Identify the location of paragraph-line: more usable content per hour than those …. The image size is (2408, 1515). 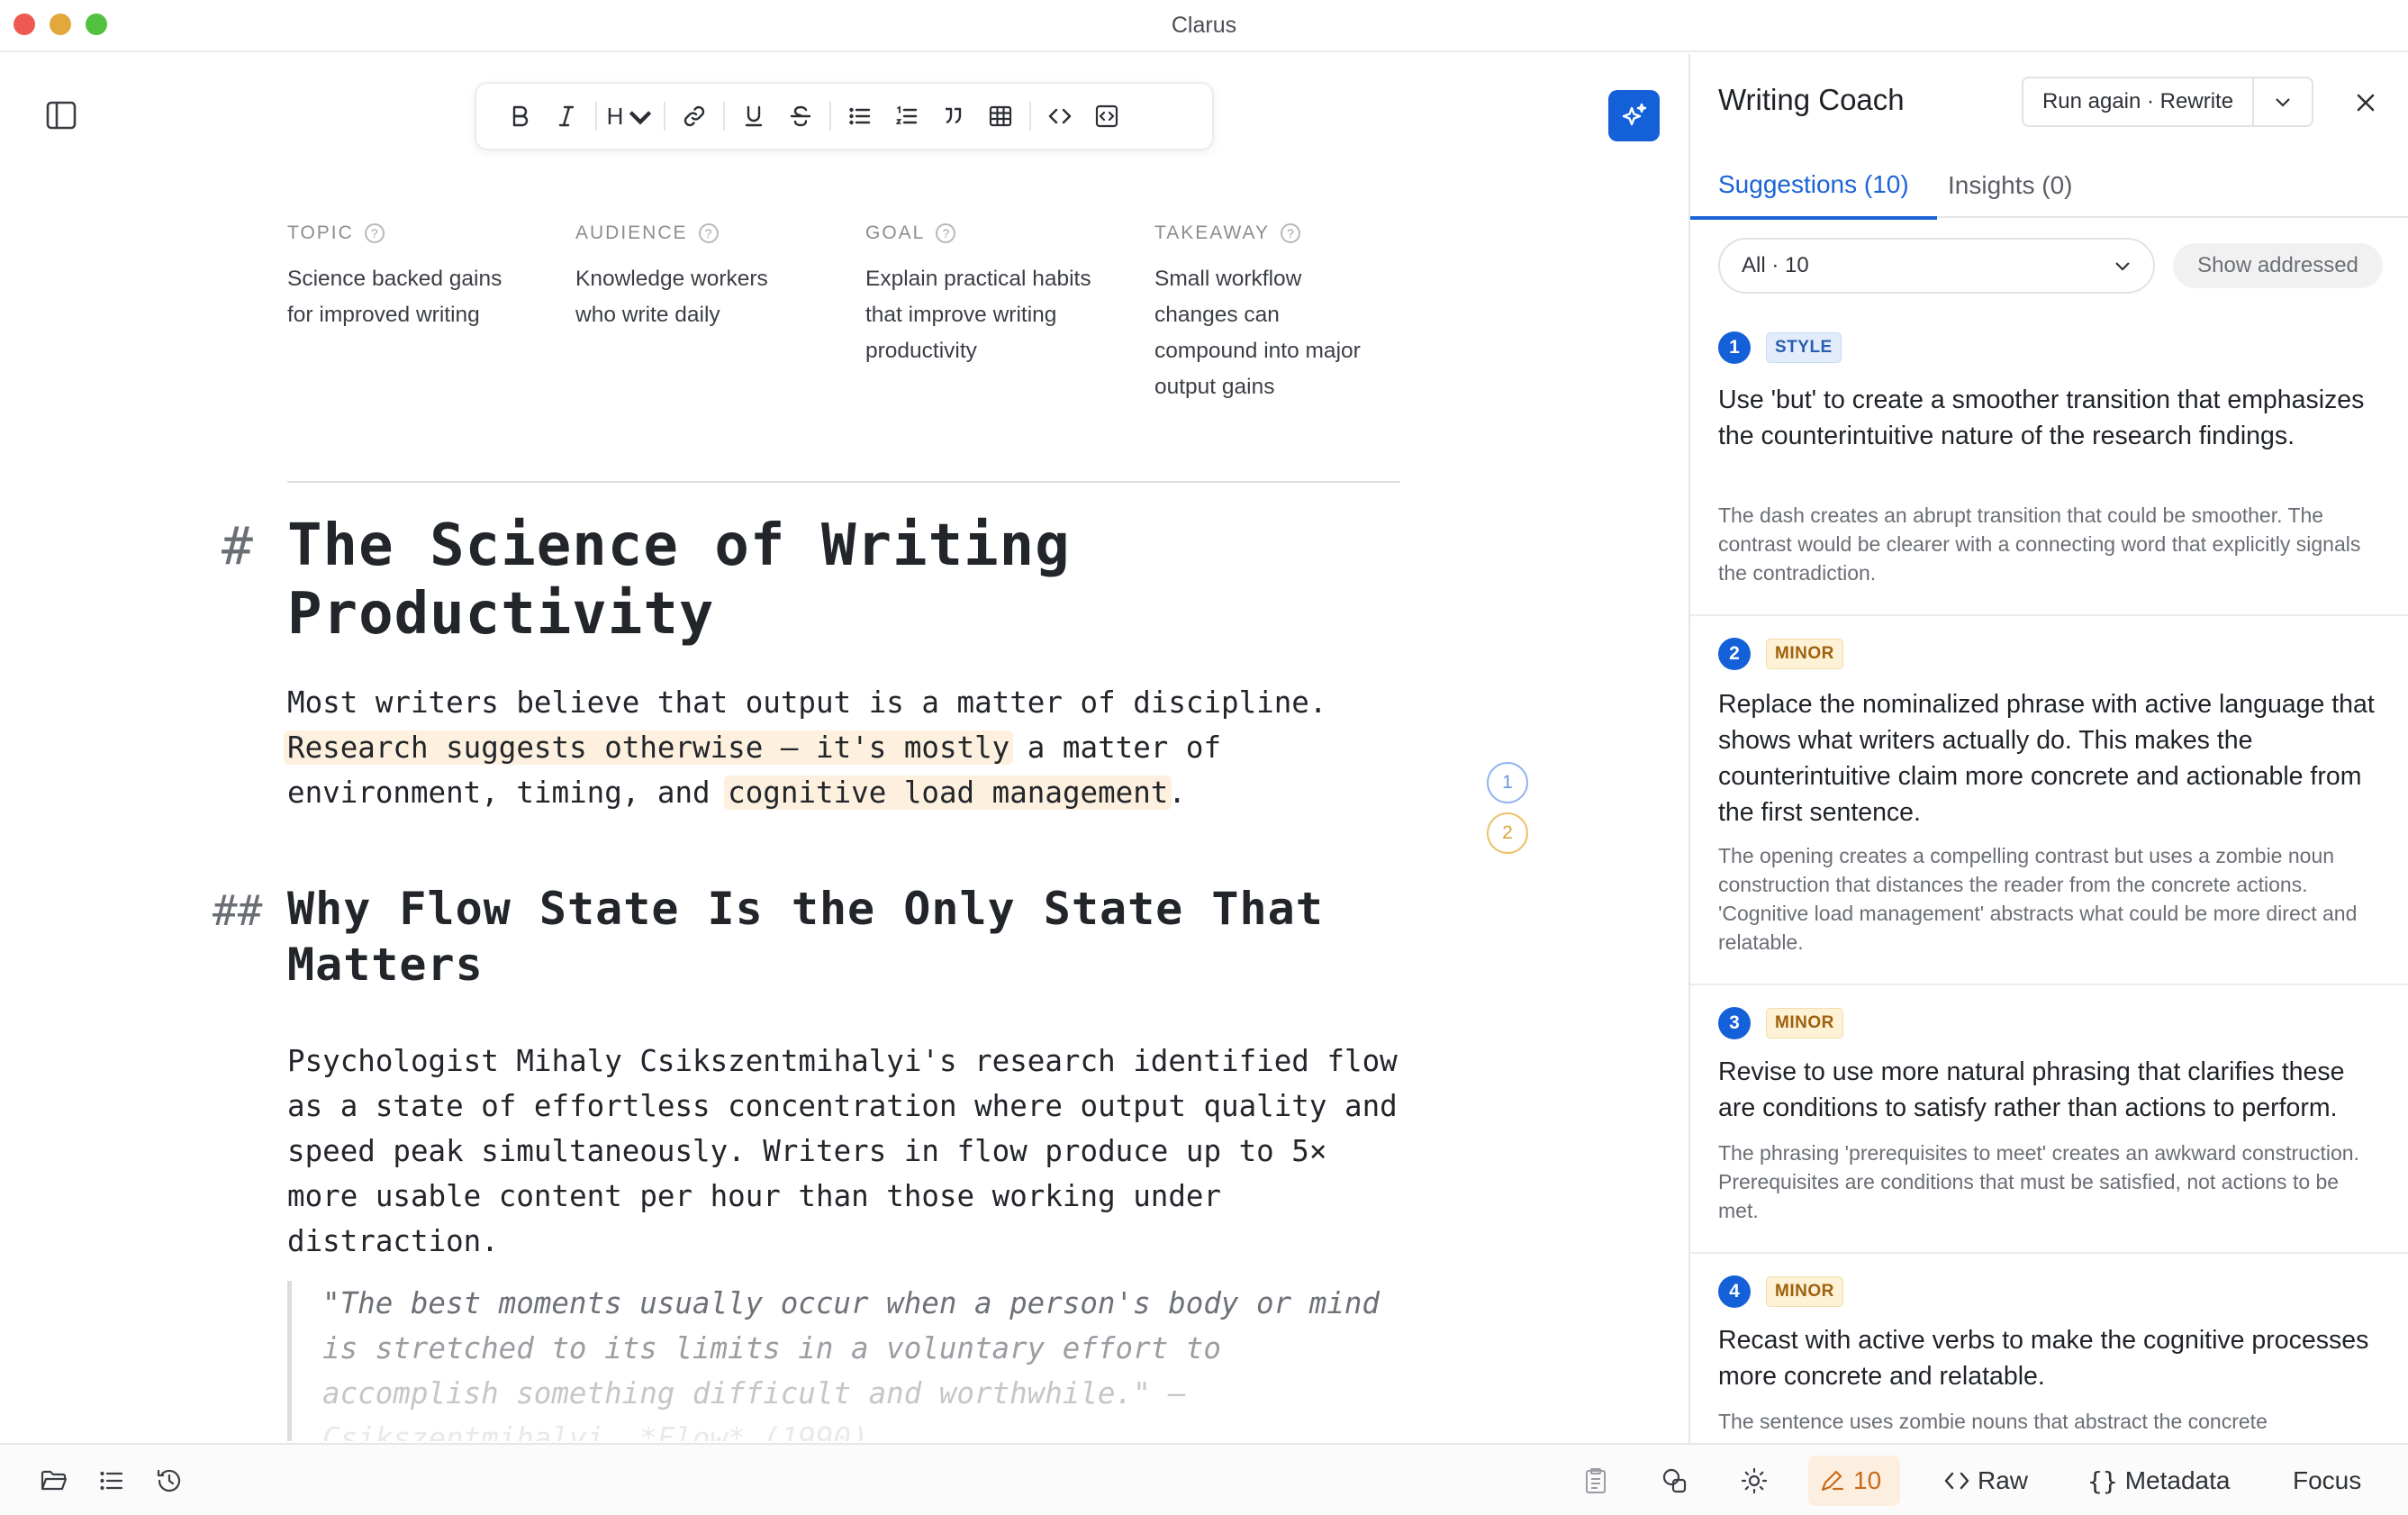
(754, 1196).